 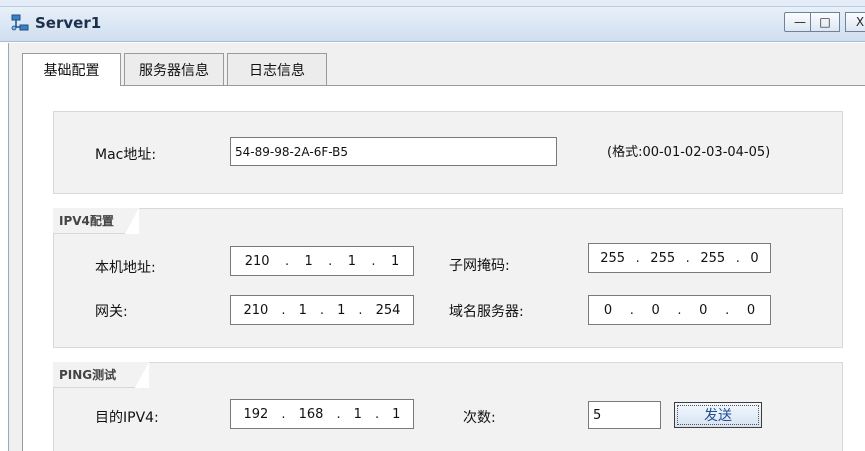 I want to click on maximize-button: □, so click(x=825, y=22).